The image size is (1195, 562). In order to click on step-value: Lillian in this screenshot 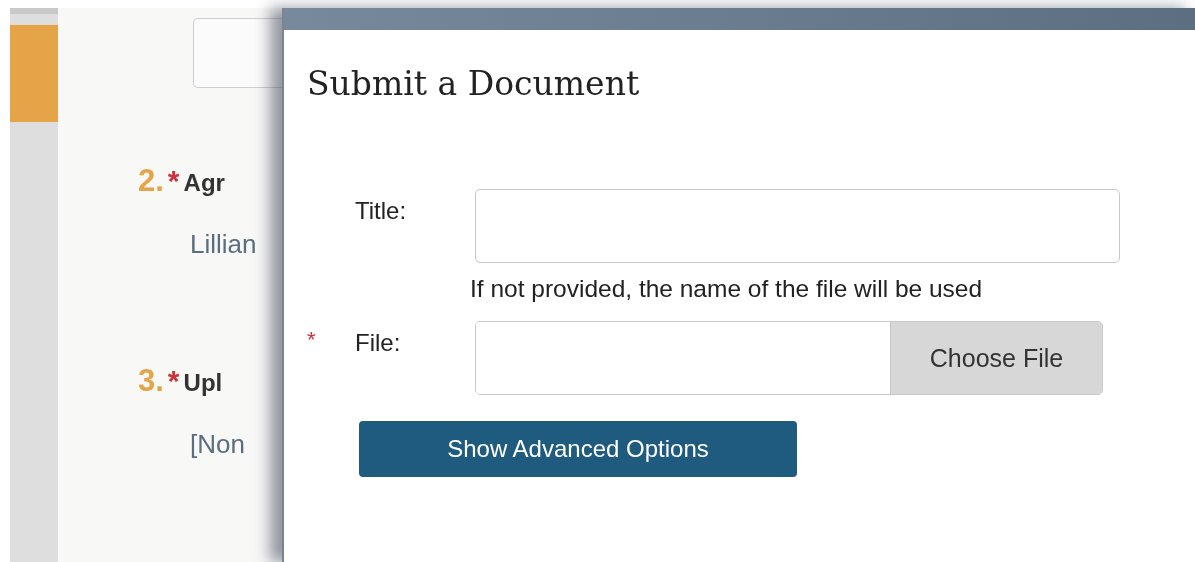, I will do `click(223, 244)`.